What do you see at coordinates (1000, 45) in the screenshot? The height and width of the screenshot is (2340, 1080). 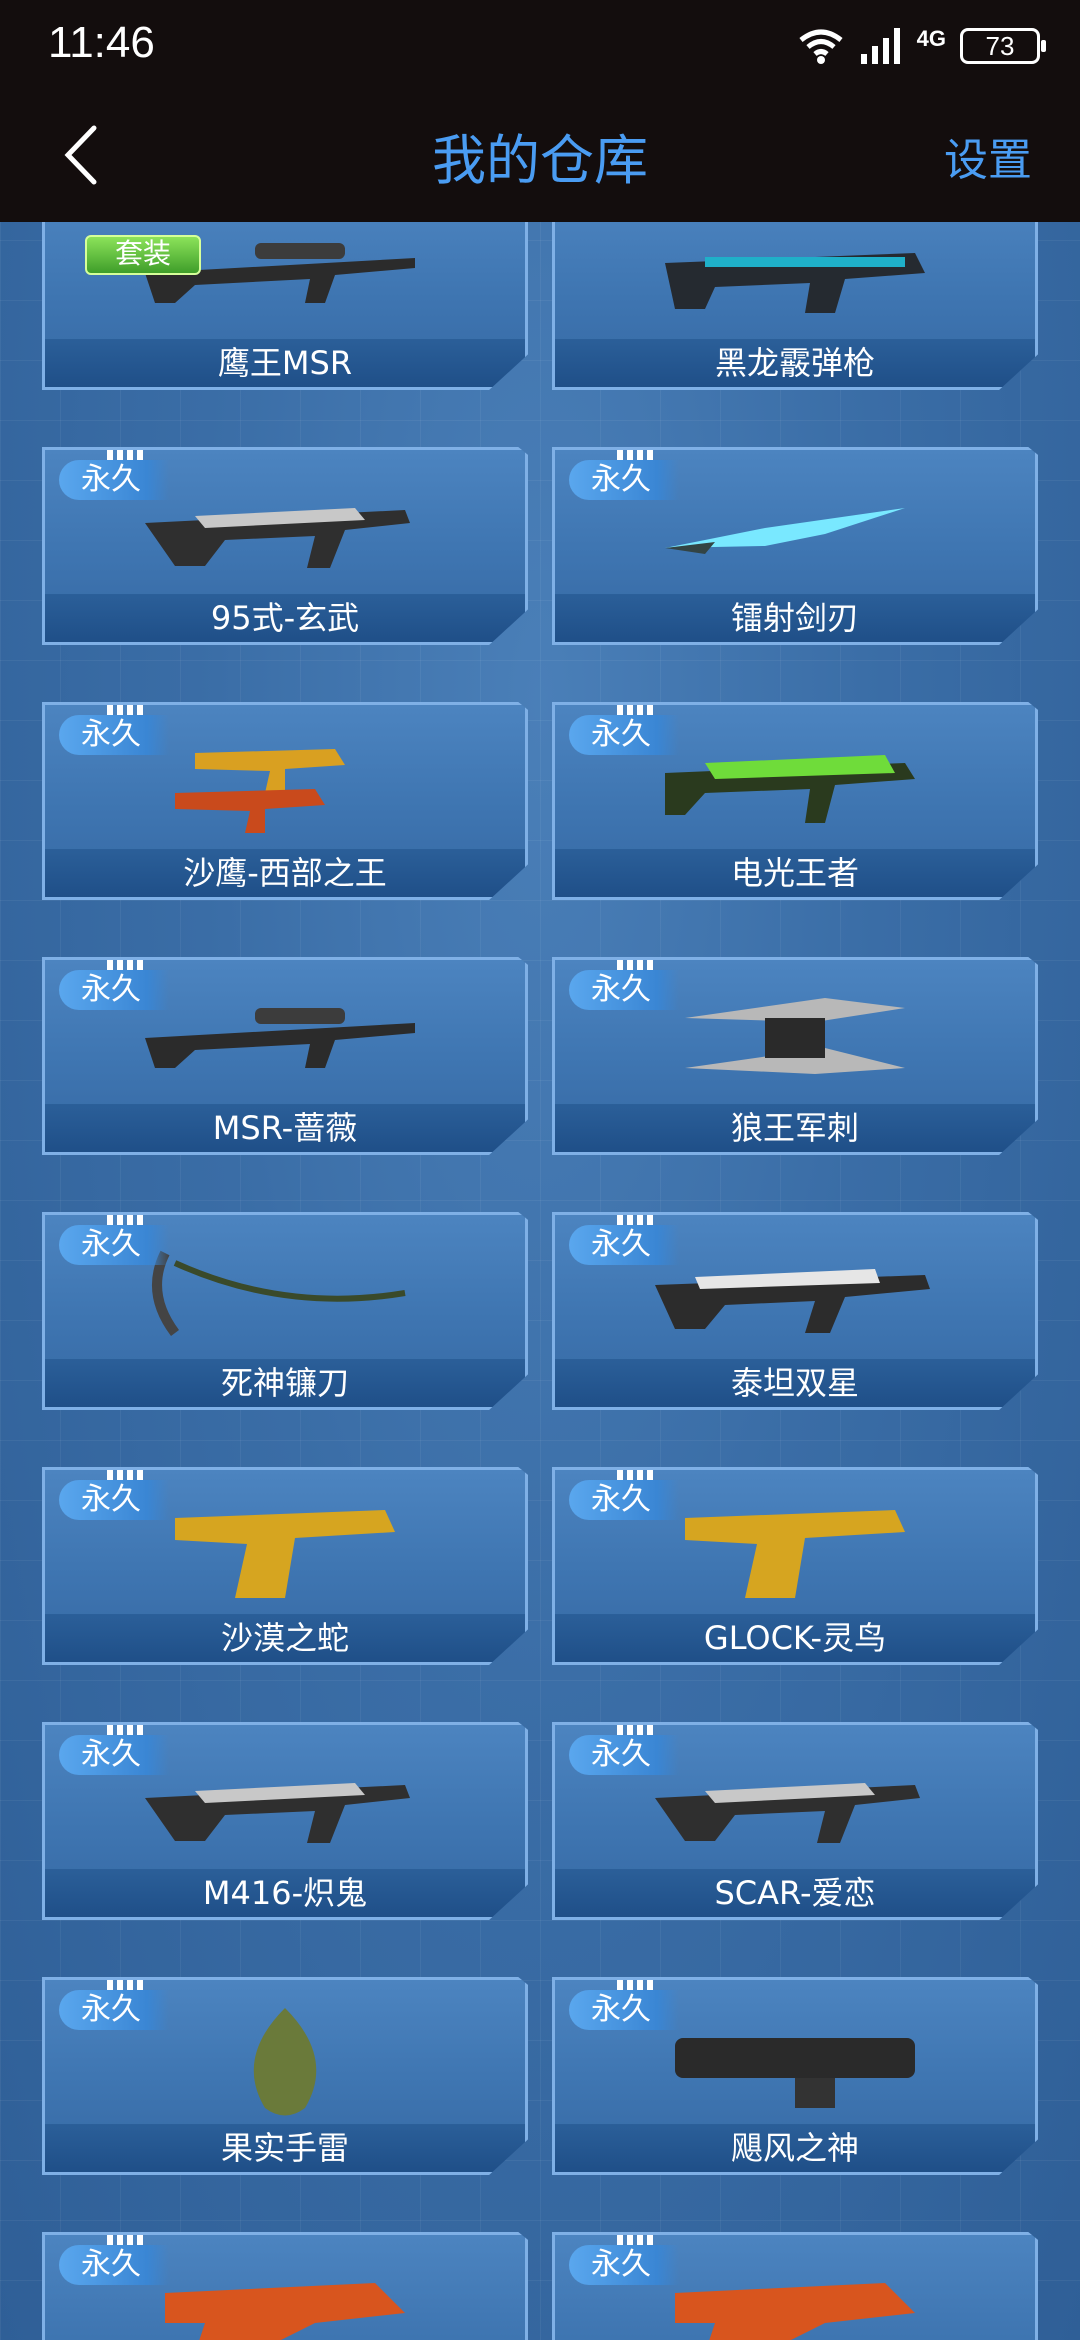 I see `battery-level: 73` at bounding box center [1000, 45].